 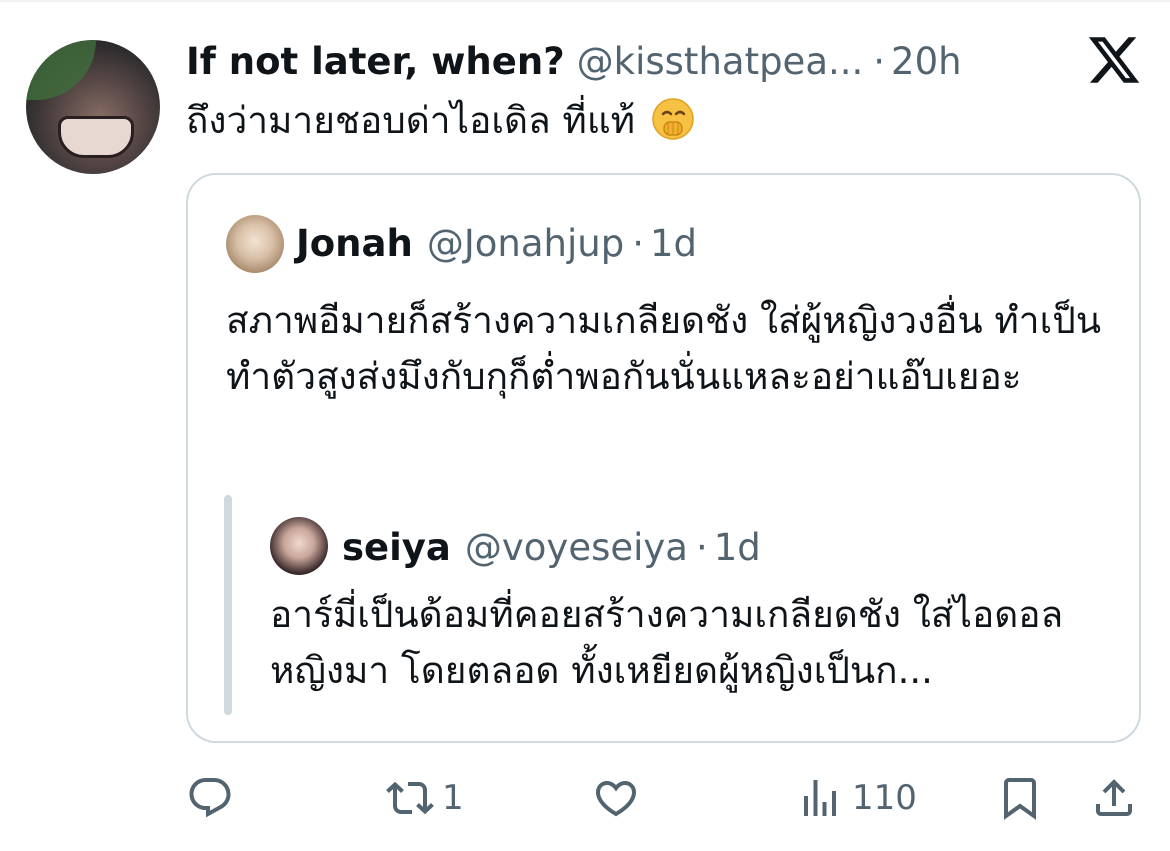 What do you see at coordinates (61, 70) in the screenshot?
I see `avatar-hair` at bounding box center [61, 70].